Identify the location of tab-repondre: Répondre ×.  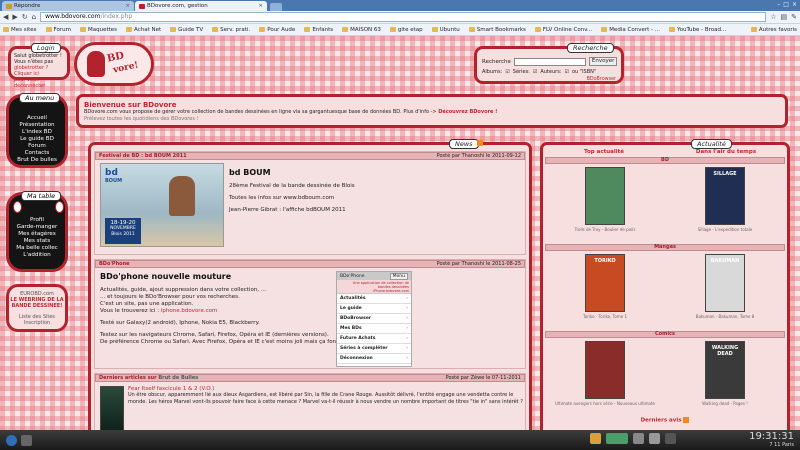
(68, 6).